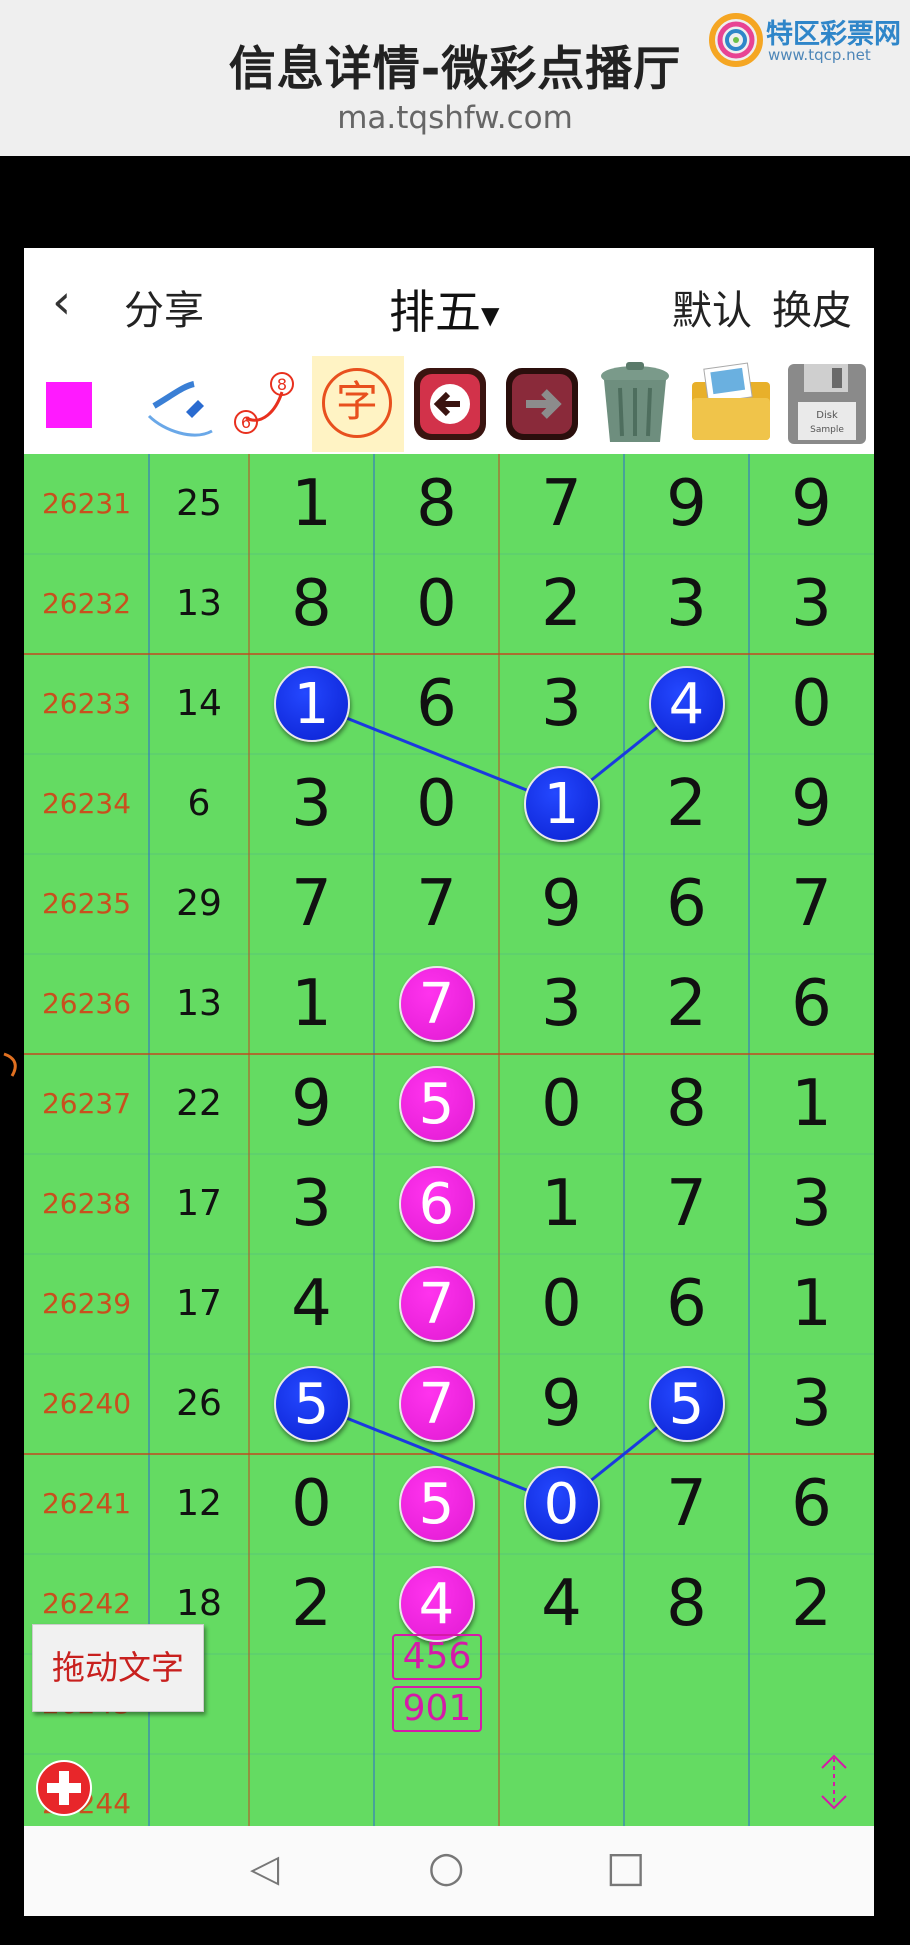 Image resolution: width=910 pixels, height=1945 pixels. I want to click on floppy-disk-icon: Disk Sample, so click(827, 404).